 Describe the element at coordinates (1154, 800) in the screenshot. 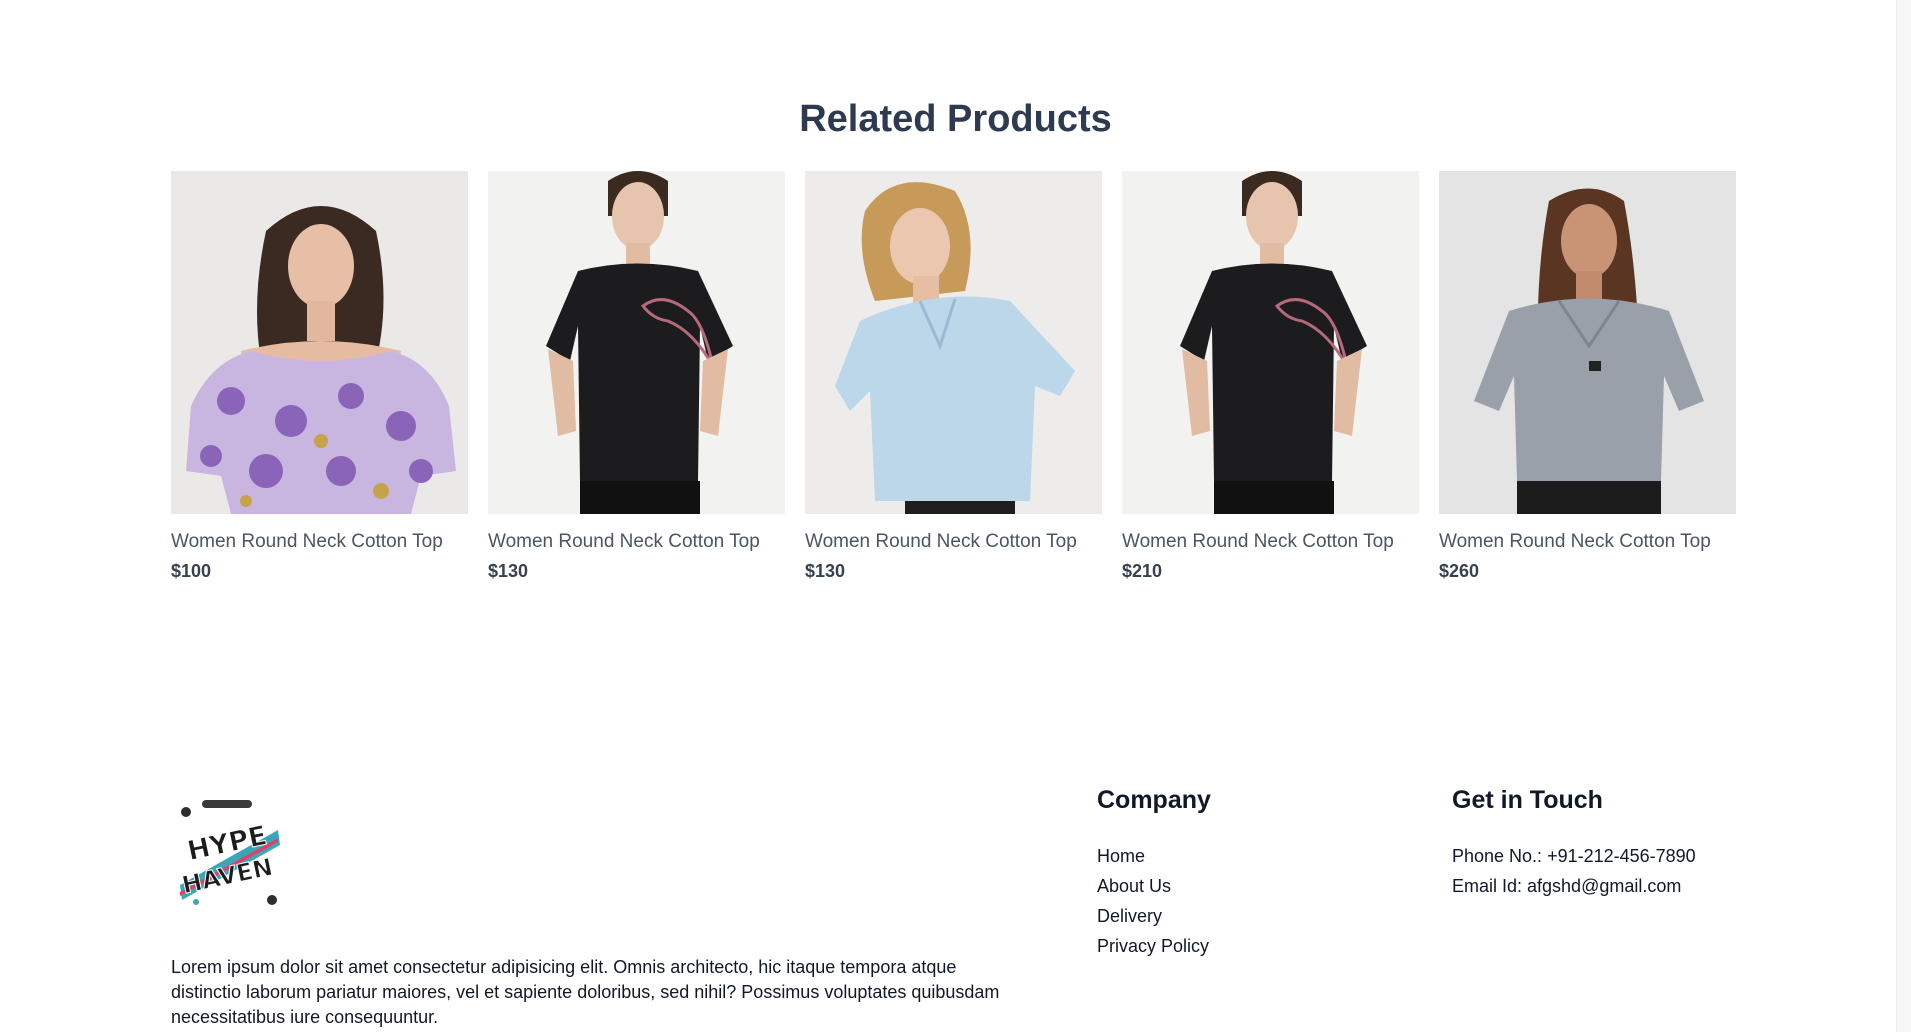

I see `footer-company-title: Company` at that location.